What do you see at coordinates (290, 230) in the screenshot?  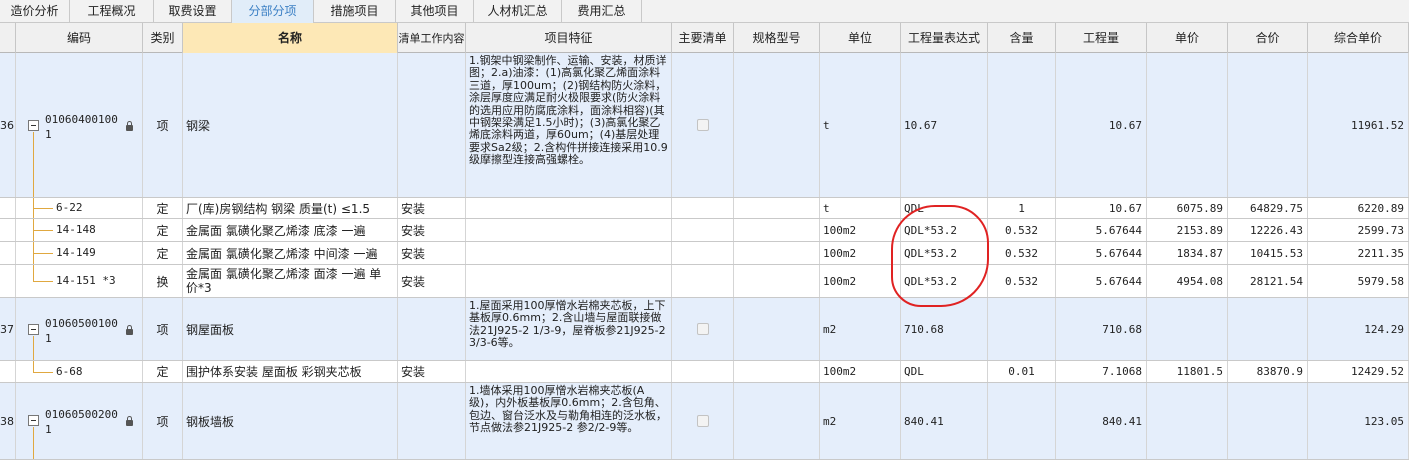 I see `name-cell: 金属面 氯磺化聚乙烯漆 底漆 一遍` at bounding box center [290, 230].